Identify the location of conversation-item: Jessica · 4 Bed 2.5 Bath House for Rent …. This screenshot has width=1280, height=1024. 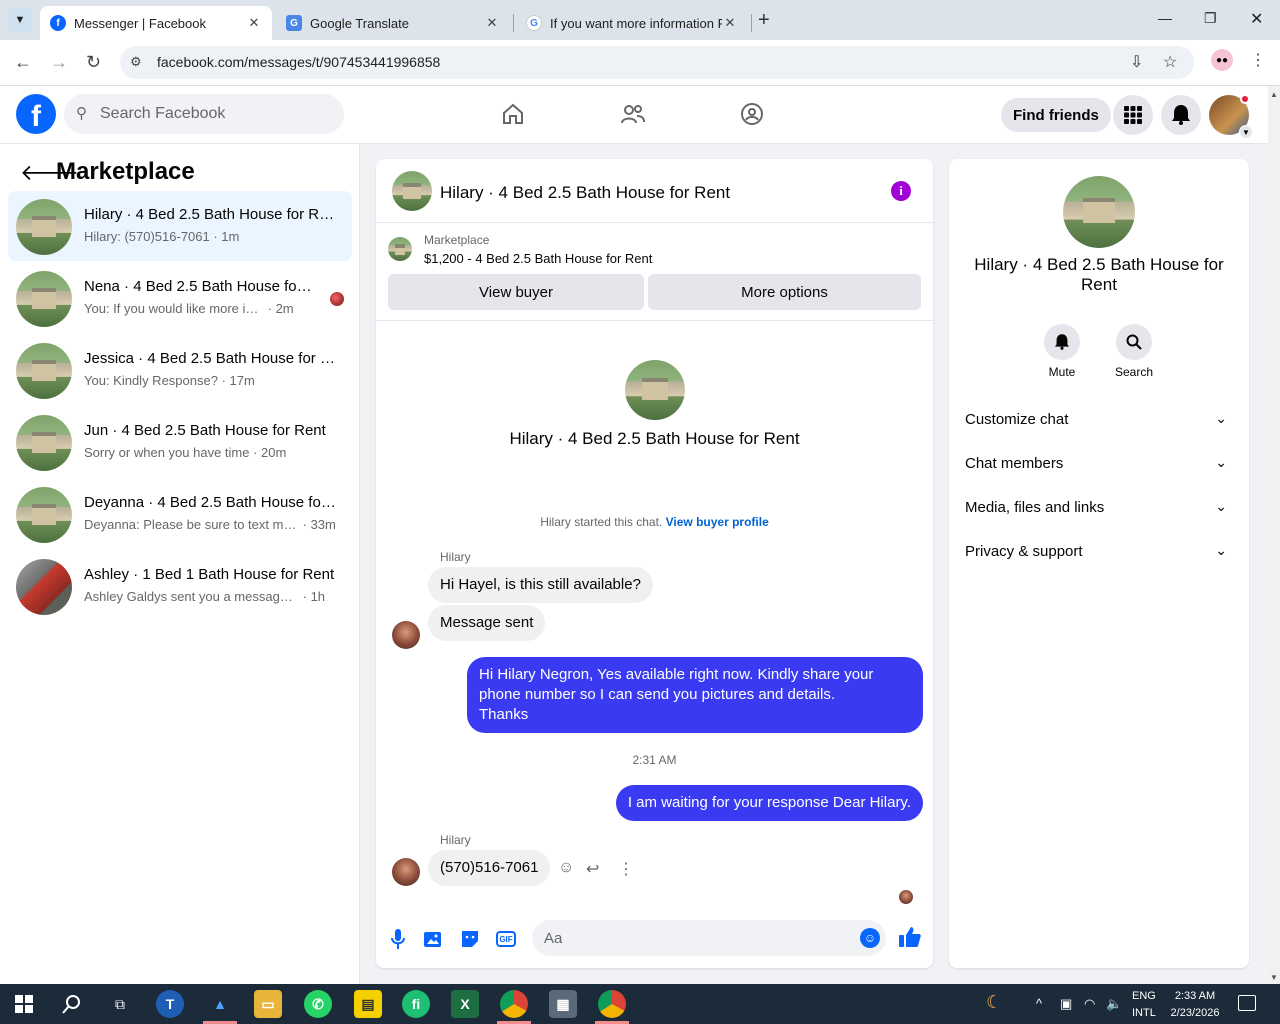
(180, 370).